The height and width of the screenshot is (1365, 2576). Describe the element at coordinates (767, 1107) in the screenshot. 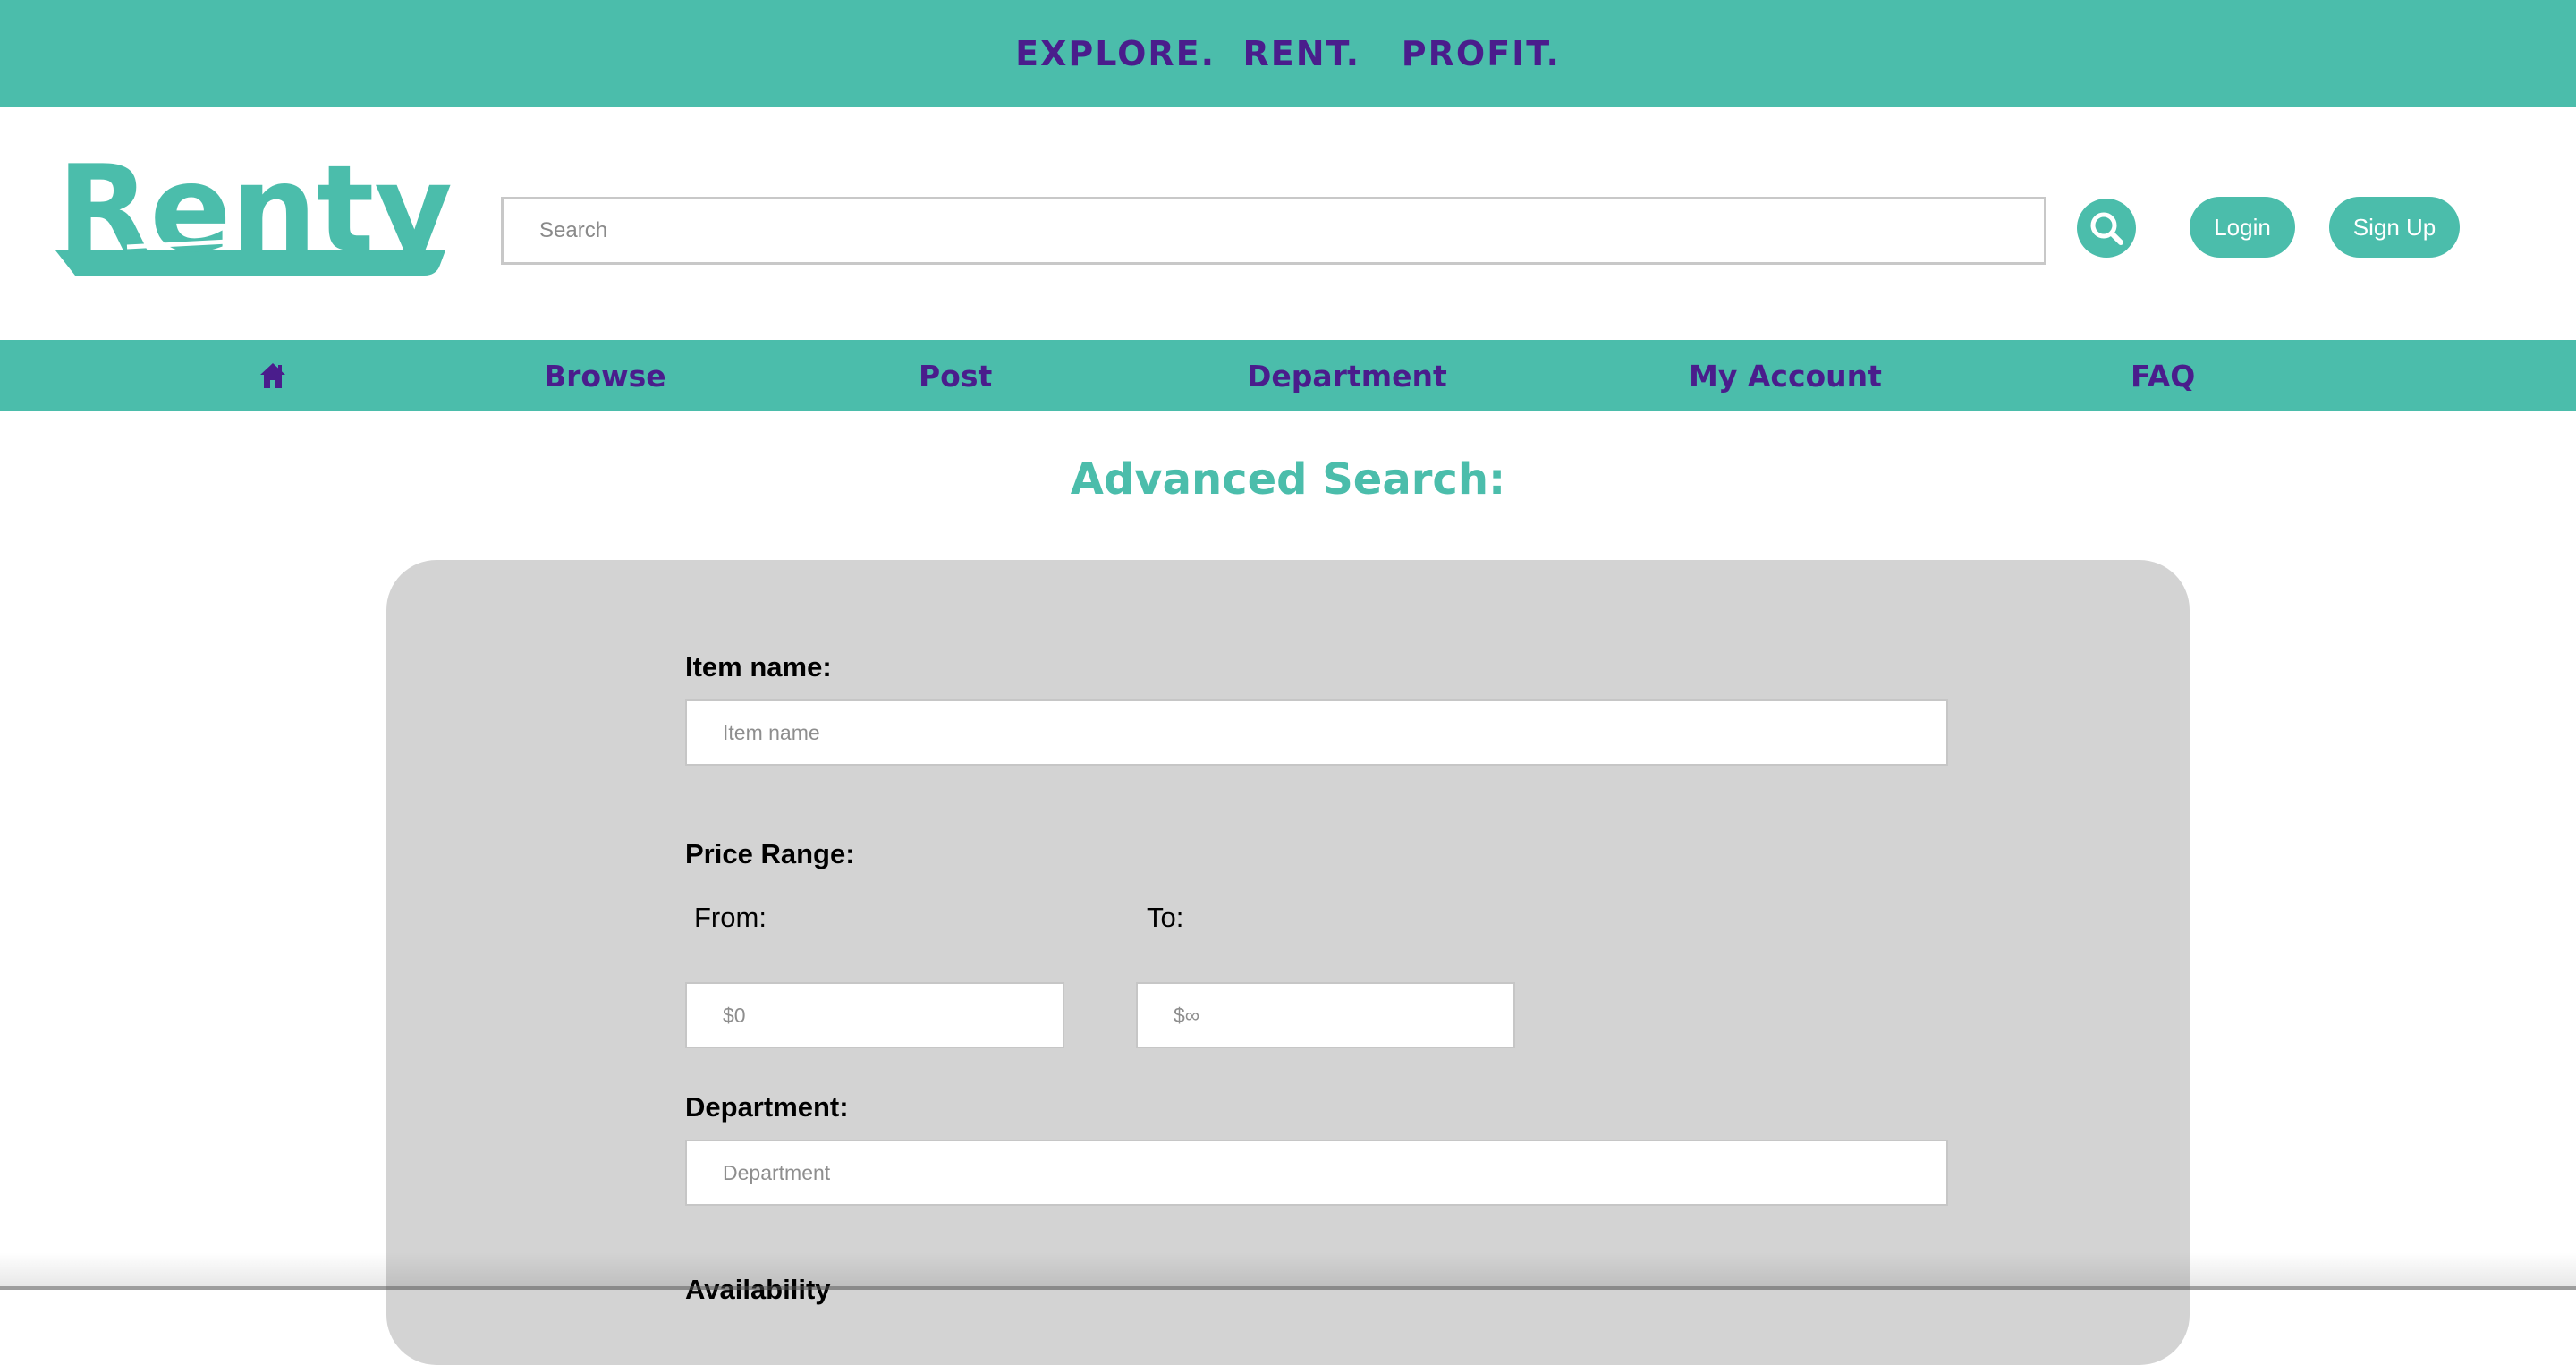

I see `department-label: Department:` at that location.